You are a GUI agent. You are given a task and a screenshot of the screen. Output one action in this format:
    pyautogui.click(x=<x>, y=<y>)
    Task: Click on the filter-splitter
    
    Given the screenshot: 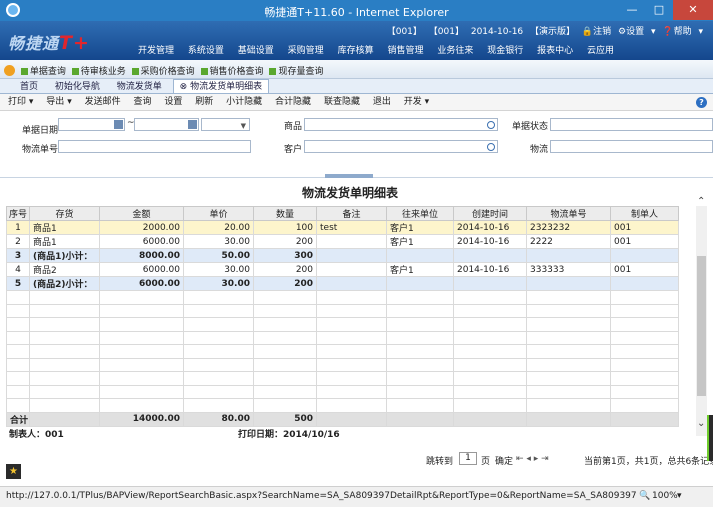 What is the action you would take?
    pyautogui.click(x=356, y=176)
    